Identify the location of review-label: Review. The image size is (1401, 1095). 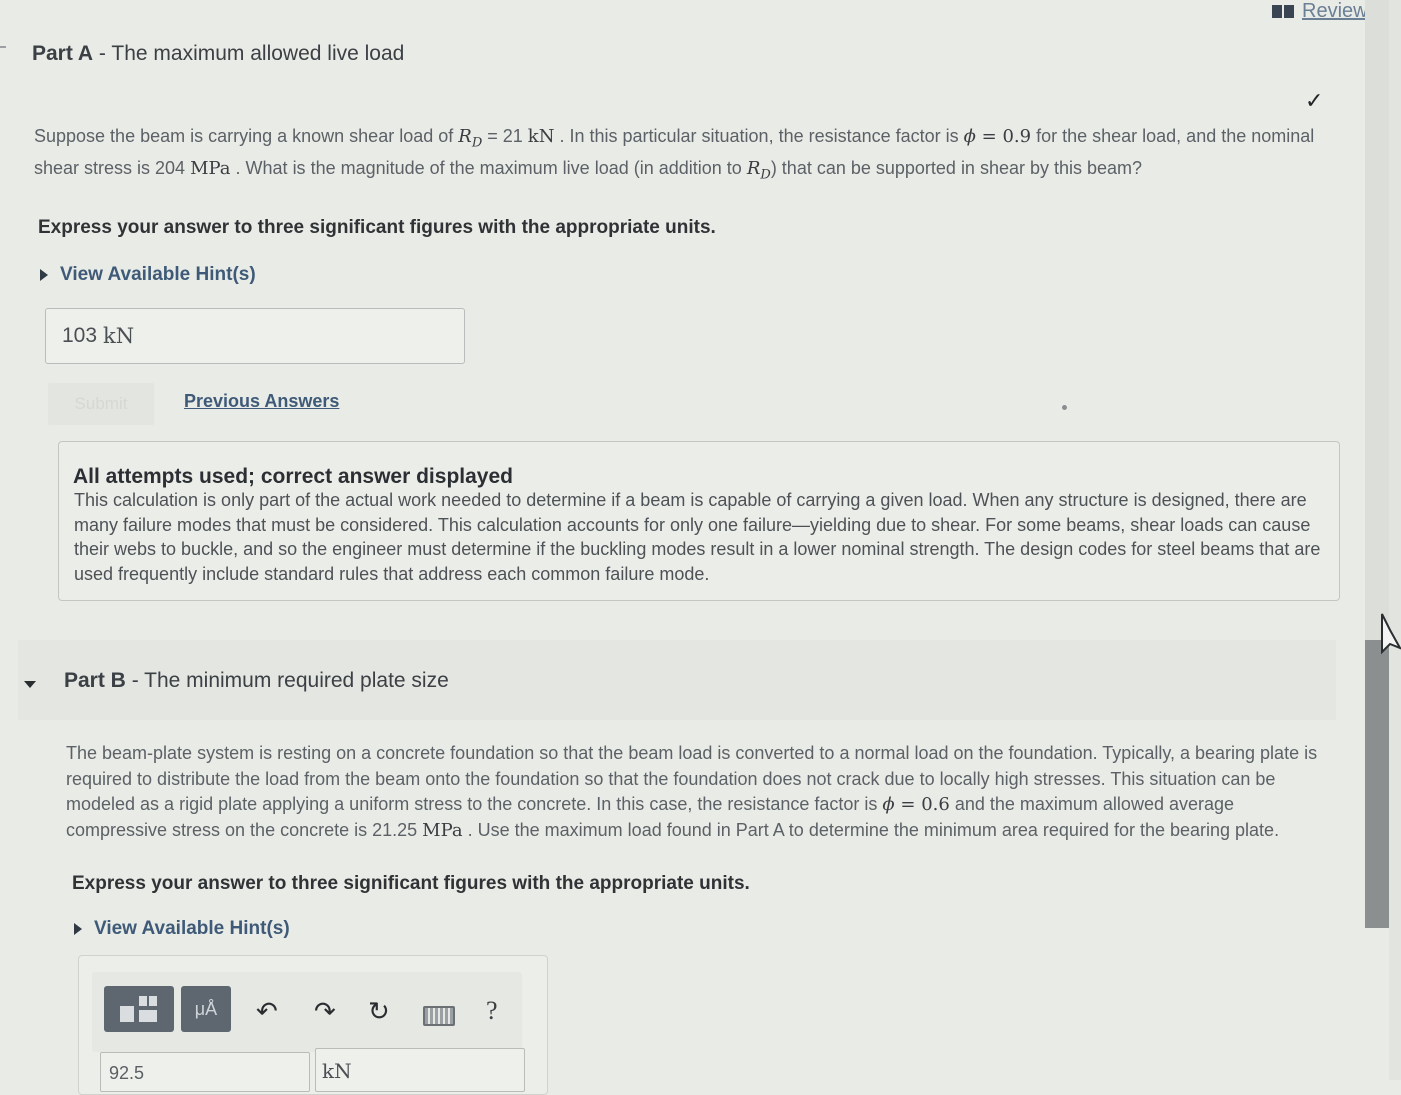
(1335, 11).